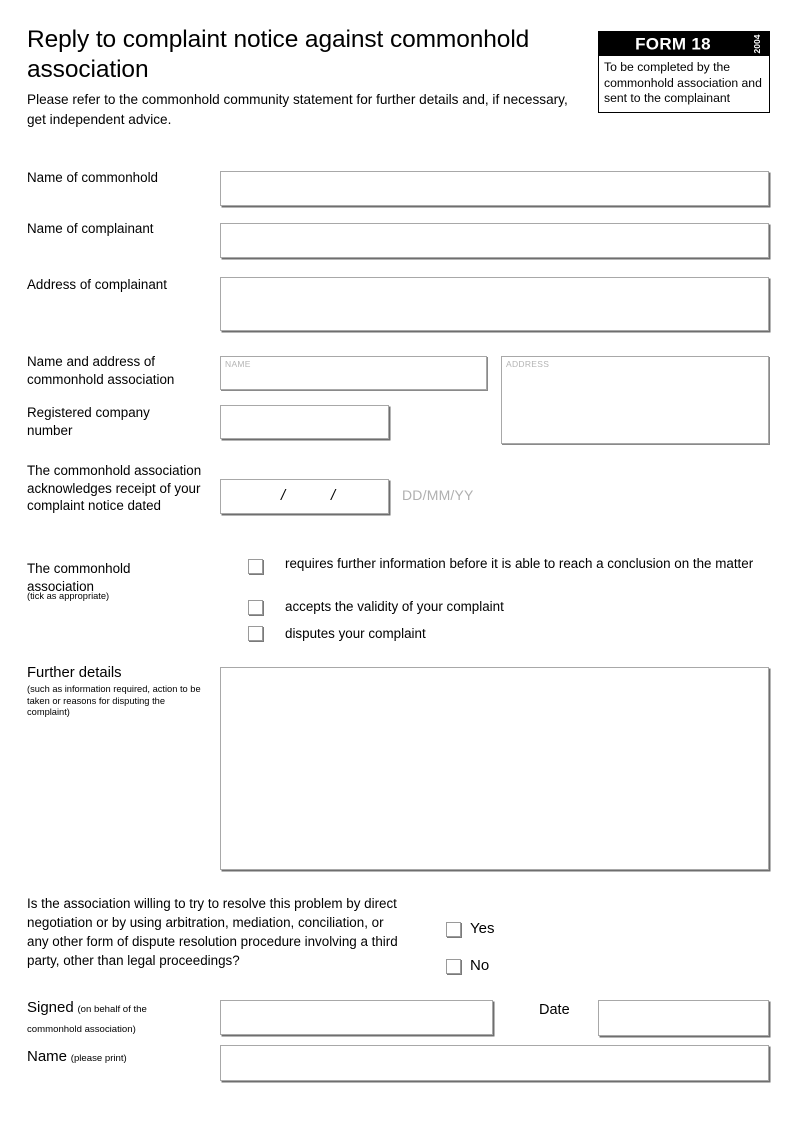  Describe the element at coordinates (353, 373) in the screenshot. I see `input-association-name: NAME` at that location.